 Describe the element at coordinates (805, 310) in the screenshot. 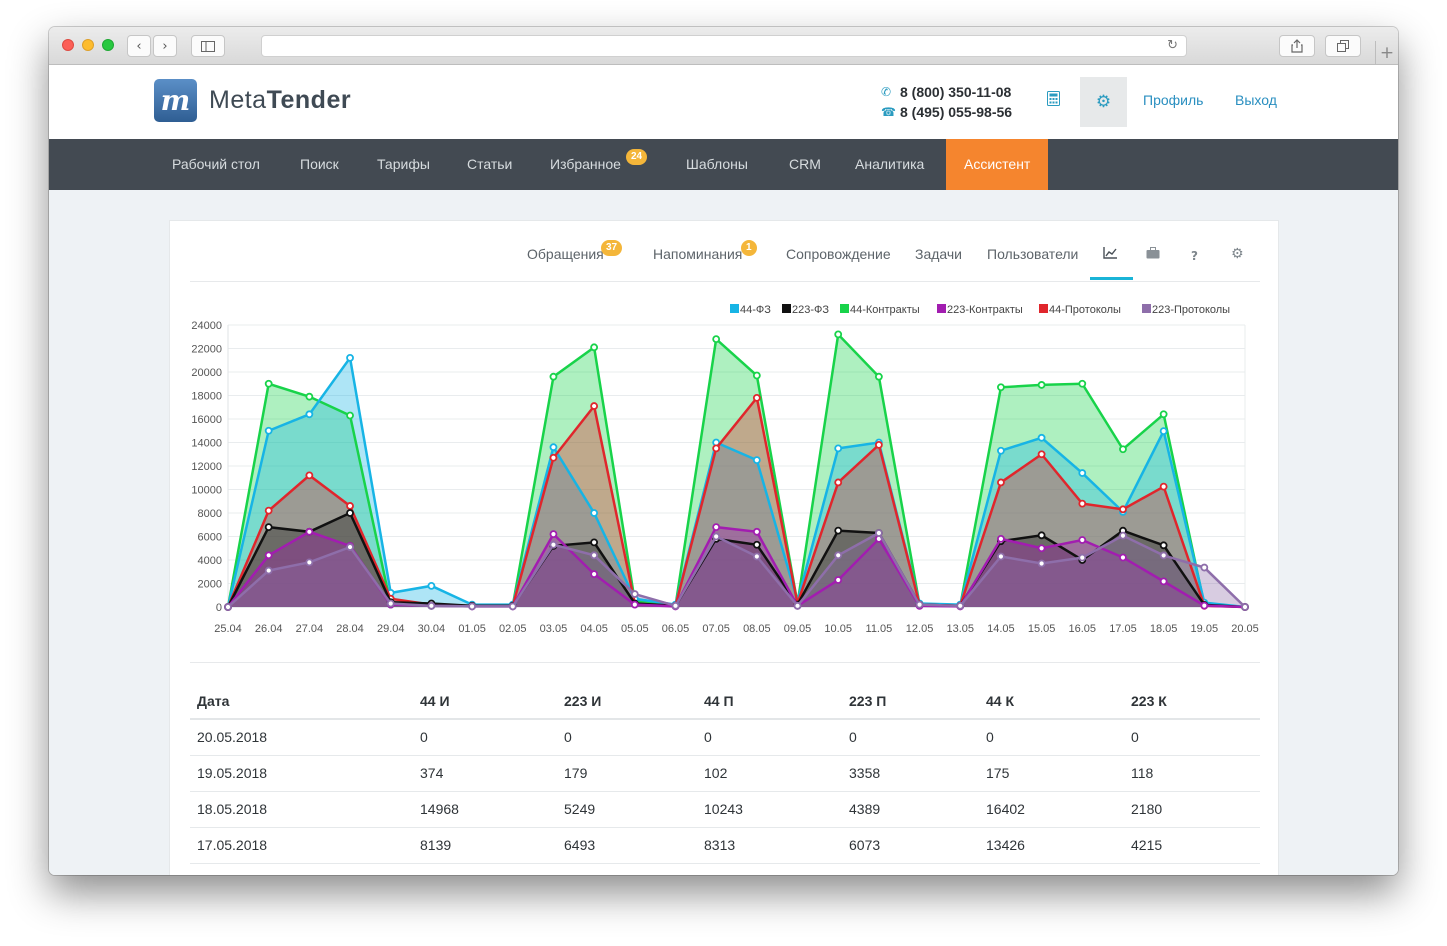

I see `legend-item: 223-ФЗ` at that location.